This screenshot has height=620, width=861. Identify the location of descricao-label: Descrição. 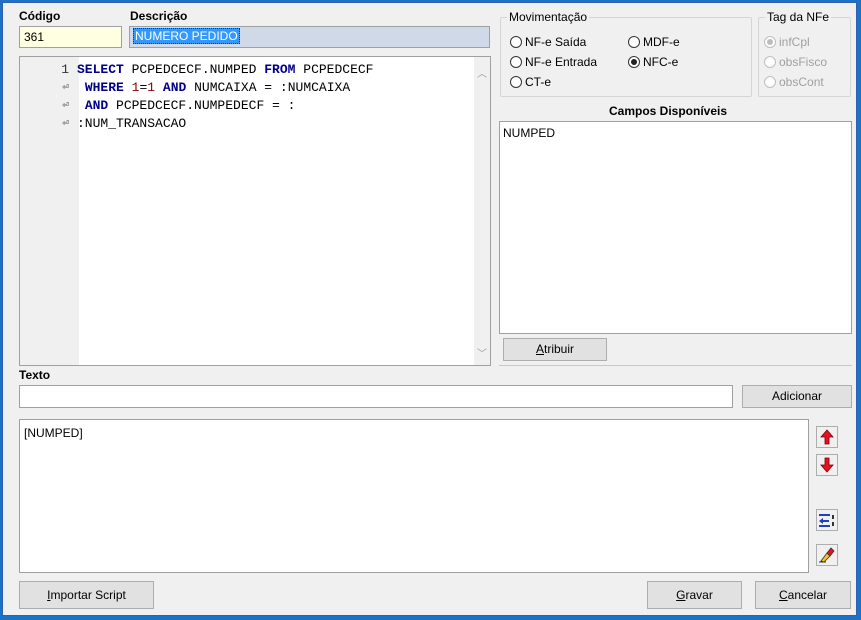
(159, 16).